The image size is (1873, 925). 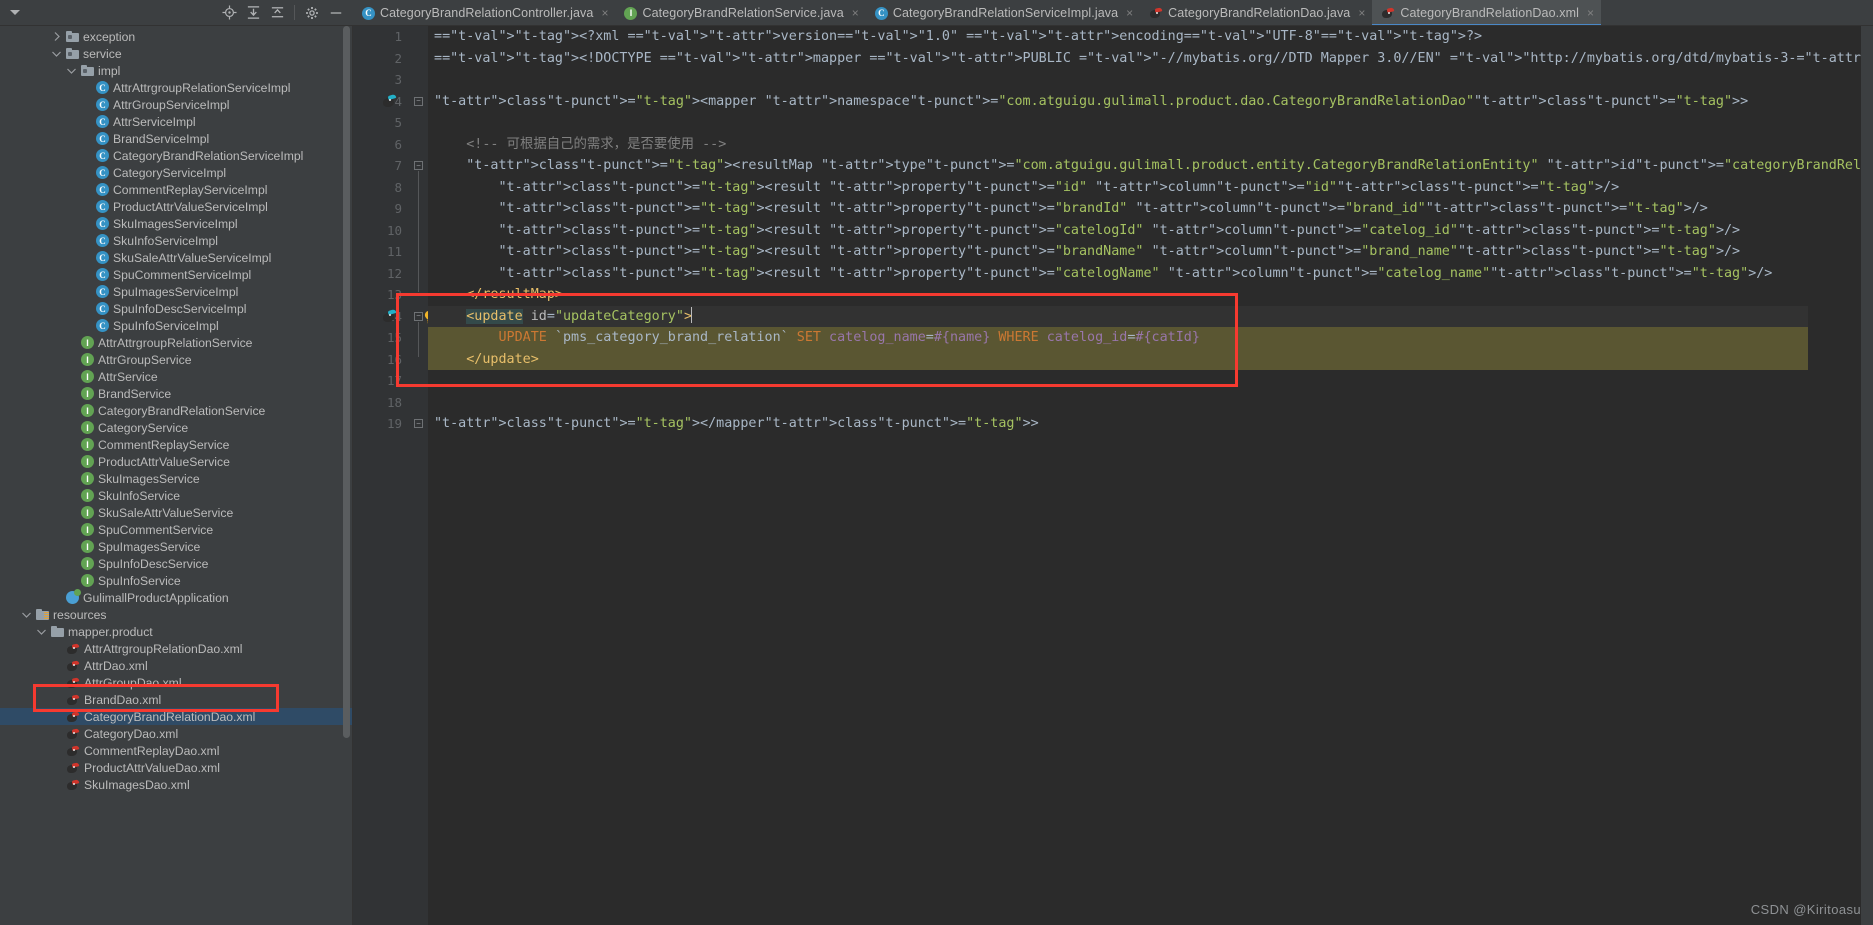 I want to click on locate-file-icon, so click(x=229, y=13).